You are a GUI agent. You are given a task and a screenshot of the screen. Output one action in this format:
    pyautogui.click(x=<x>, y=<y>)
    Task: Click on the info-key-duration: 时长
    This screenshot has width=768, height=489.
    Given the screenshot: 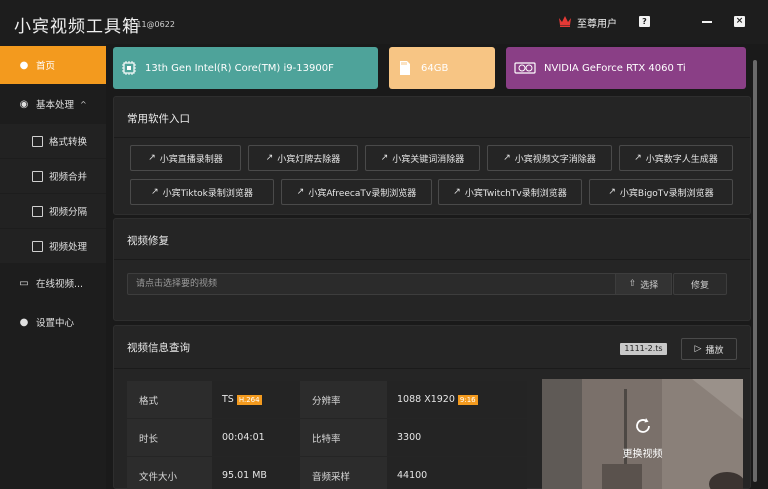 What is the action you would take?
    pyautogui.click(x=169, y=437)
    